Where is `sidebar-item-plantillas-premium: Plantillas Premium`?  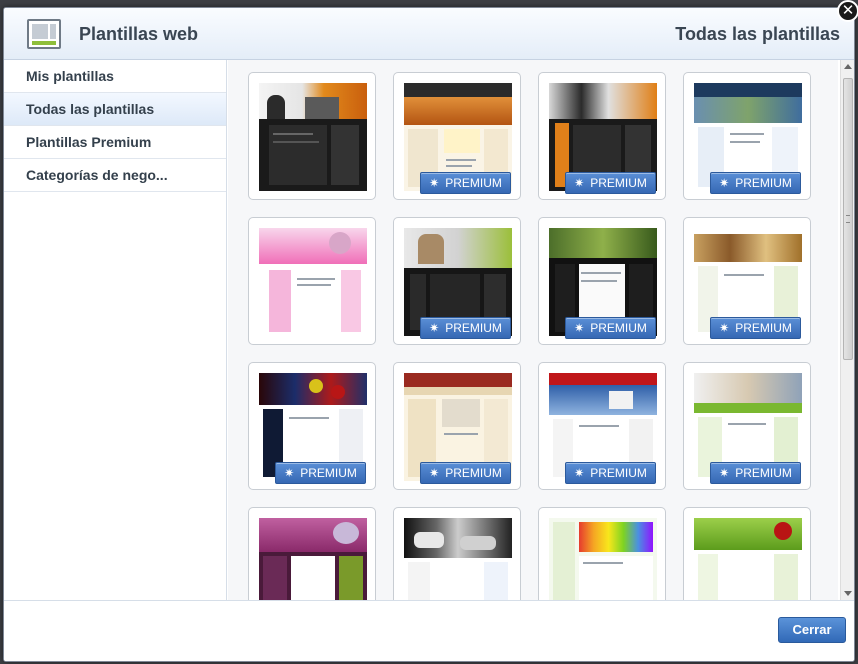 sidebar-item-plantillas-premium: Plantillas Premium is located at coordinates (115, 142).